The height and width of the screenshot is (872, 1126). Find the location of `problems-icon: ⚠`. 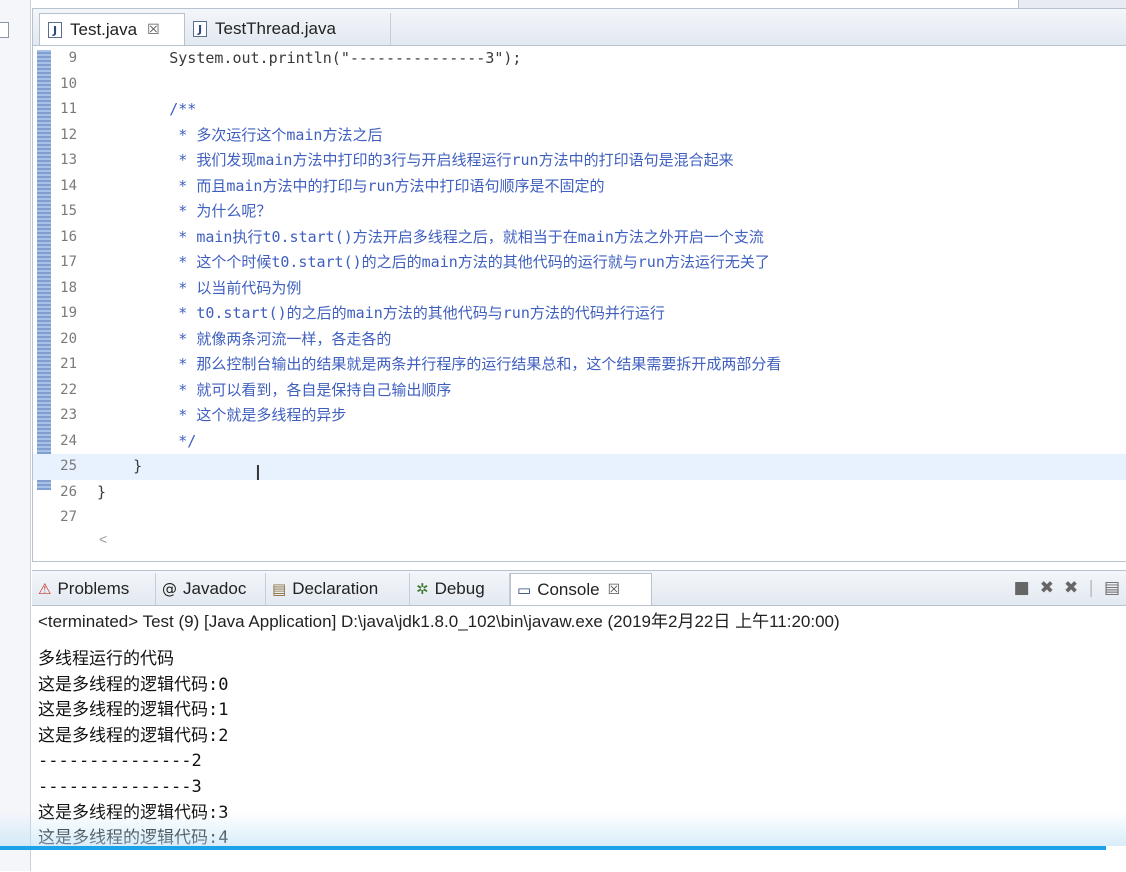

problems-icon: ⚠ is located at coordinates (45, 589).